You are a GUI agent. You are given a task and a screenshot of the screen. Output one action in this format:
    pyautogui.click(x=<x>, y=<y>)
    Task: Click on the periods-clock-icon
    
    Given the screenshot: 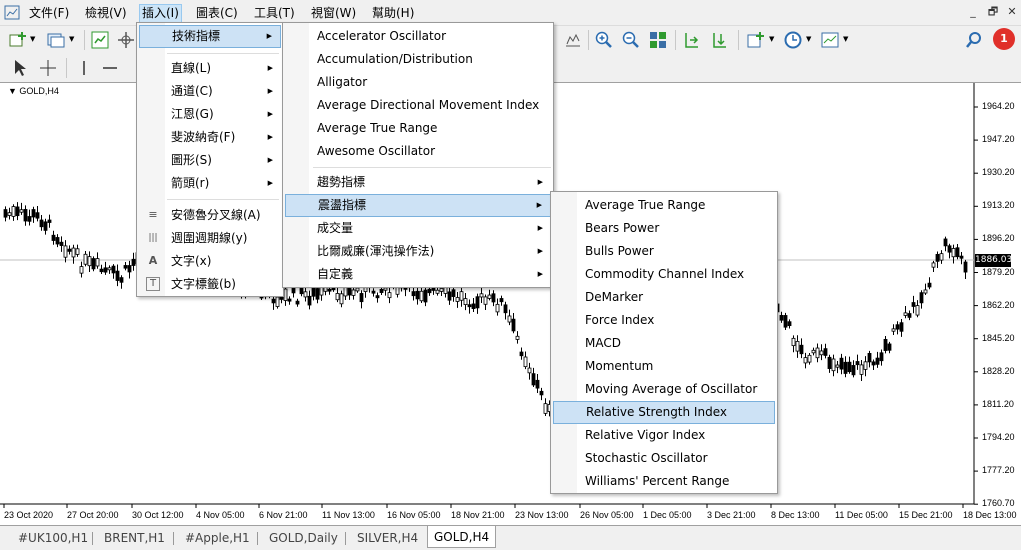 What is the action you would take?
    pyautogui.click(x=793, y=40)
    